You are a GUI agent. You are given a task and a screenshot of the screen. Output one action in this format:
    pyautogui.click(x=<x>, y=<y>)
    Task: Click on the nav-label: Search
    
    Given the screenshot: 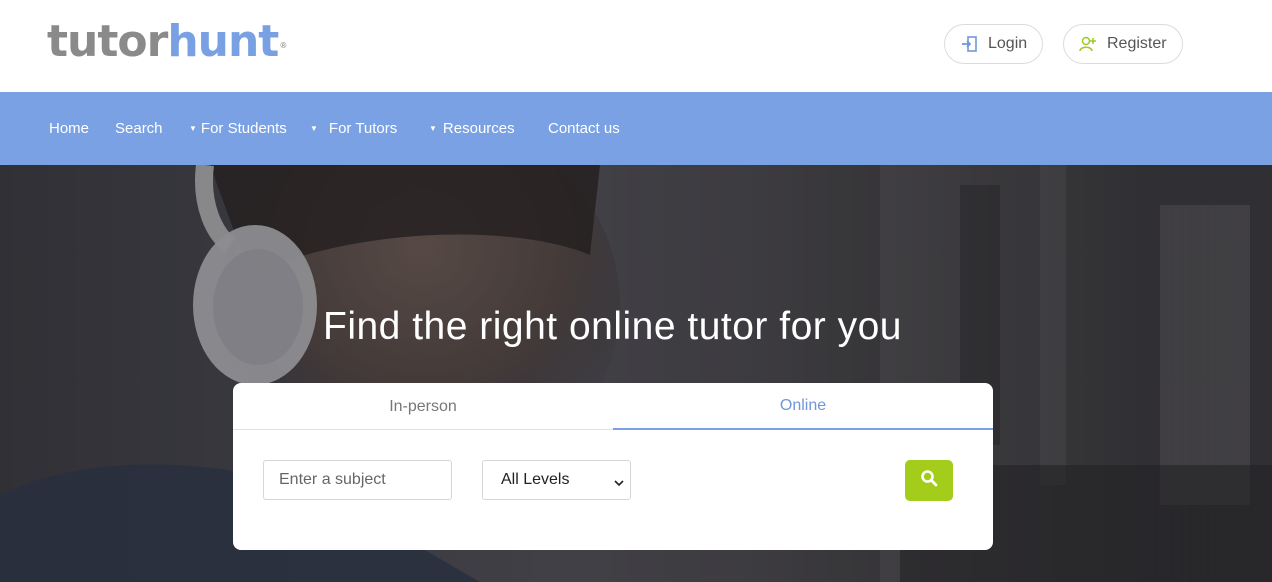 What is the action you would take?
    pyautogui.click(x=139, y=128)
    